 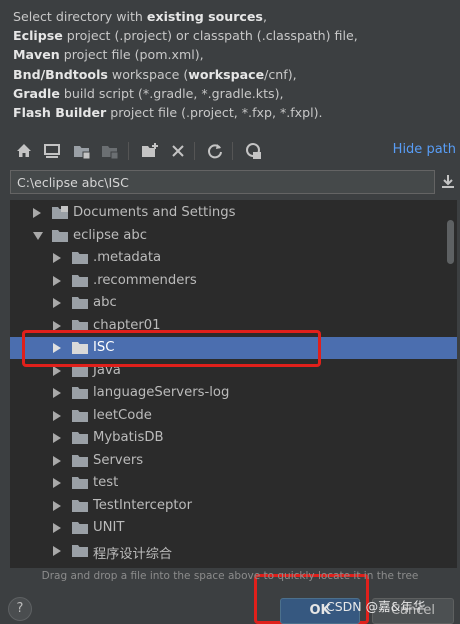 I want to click on module-folder-icon, so click(x=110, y=151).